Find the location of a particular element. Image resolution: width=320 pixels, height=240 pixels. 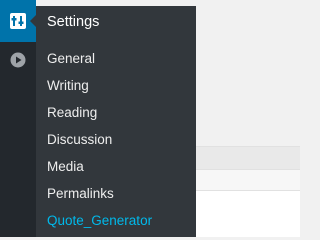

table-header-row is located at coordinates (248, 158).